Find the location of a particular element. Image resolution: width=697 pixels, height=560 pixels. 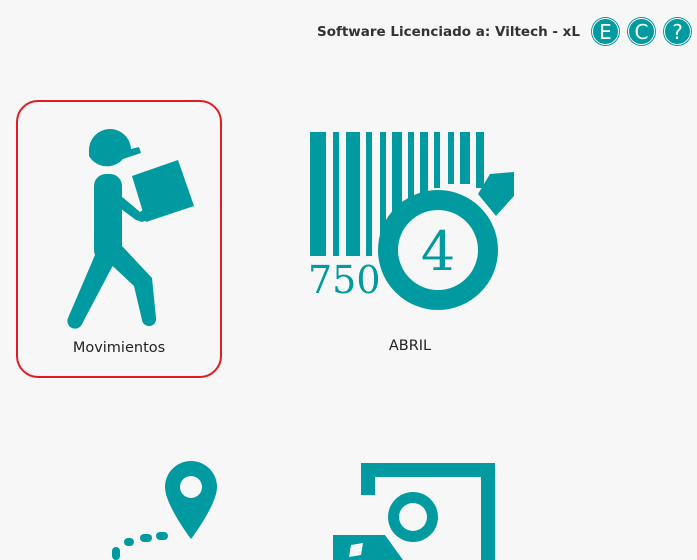

help-button: ? is located at coordinates (677, 31).